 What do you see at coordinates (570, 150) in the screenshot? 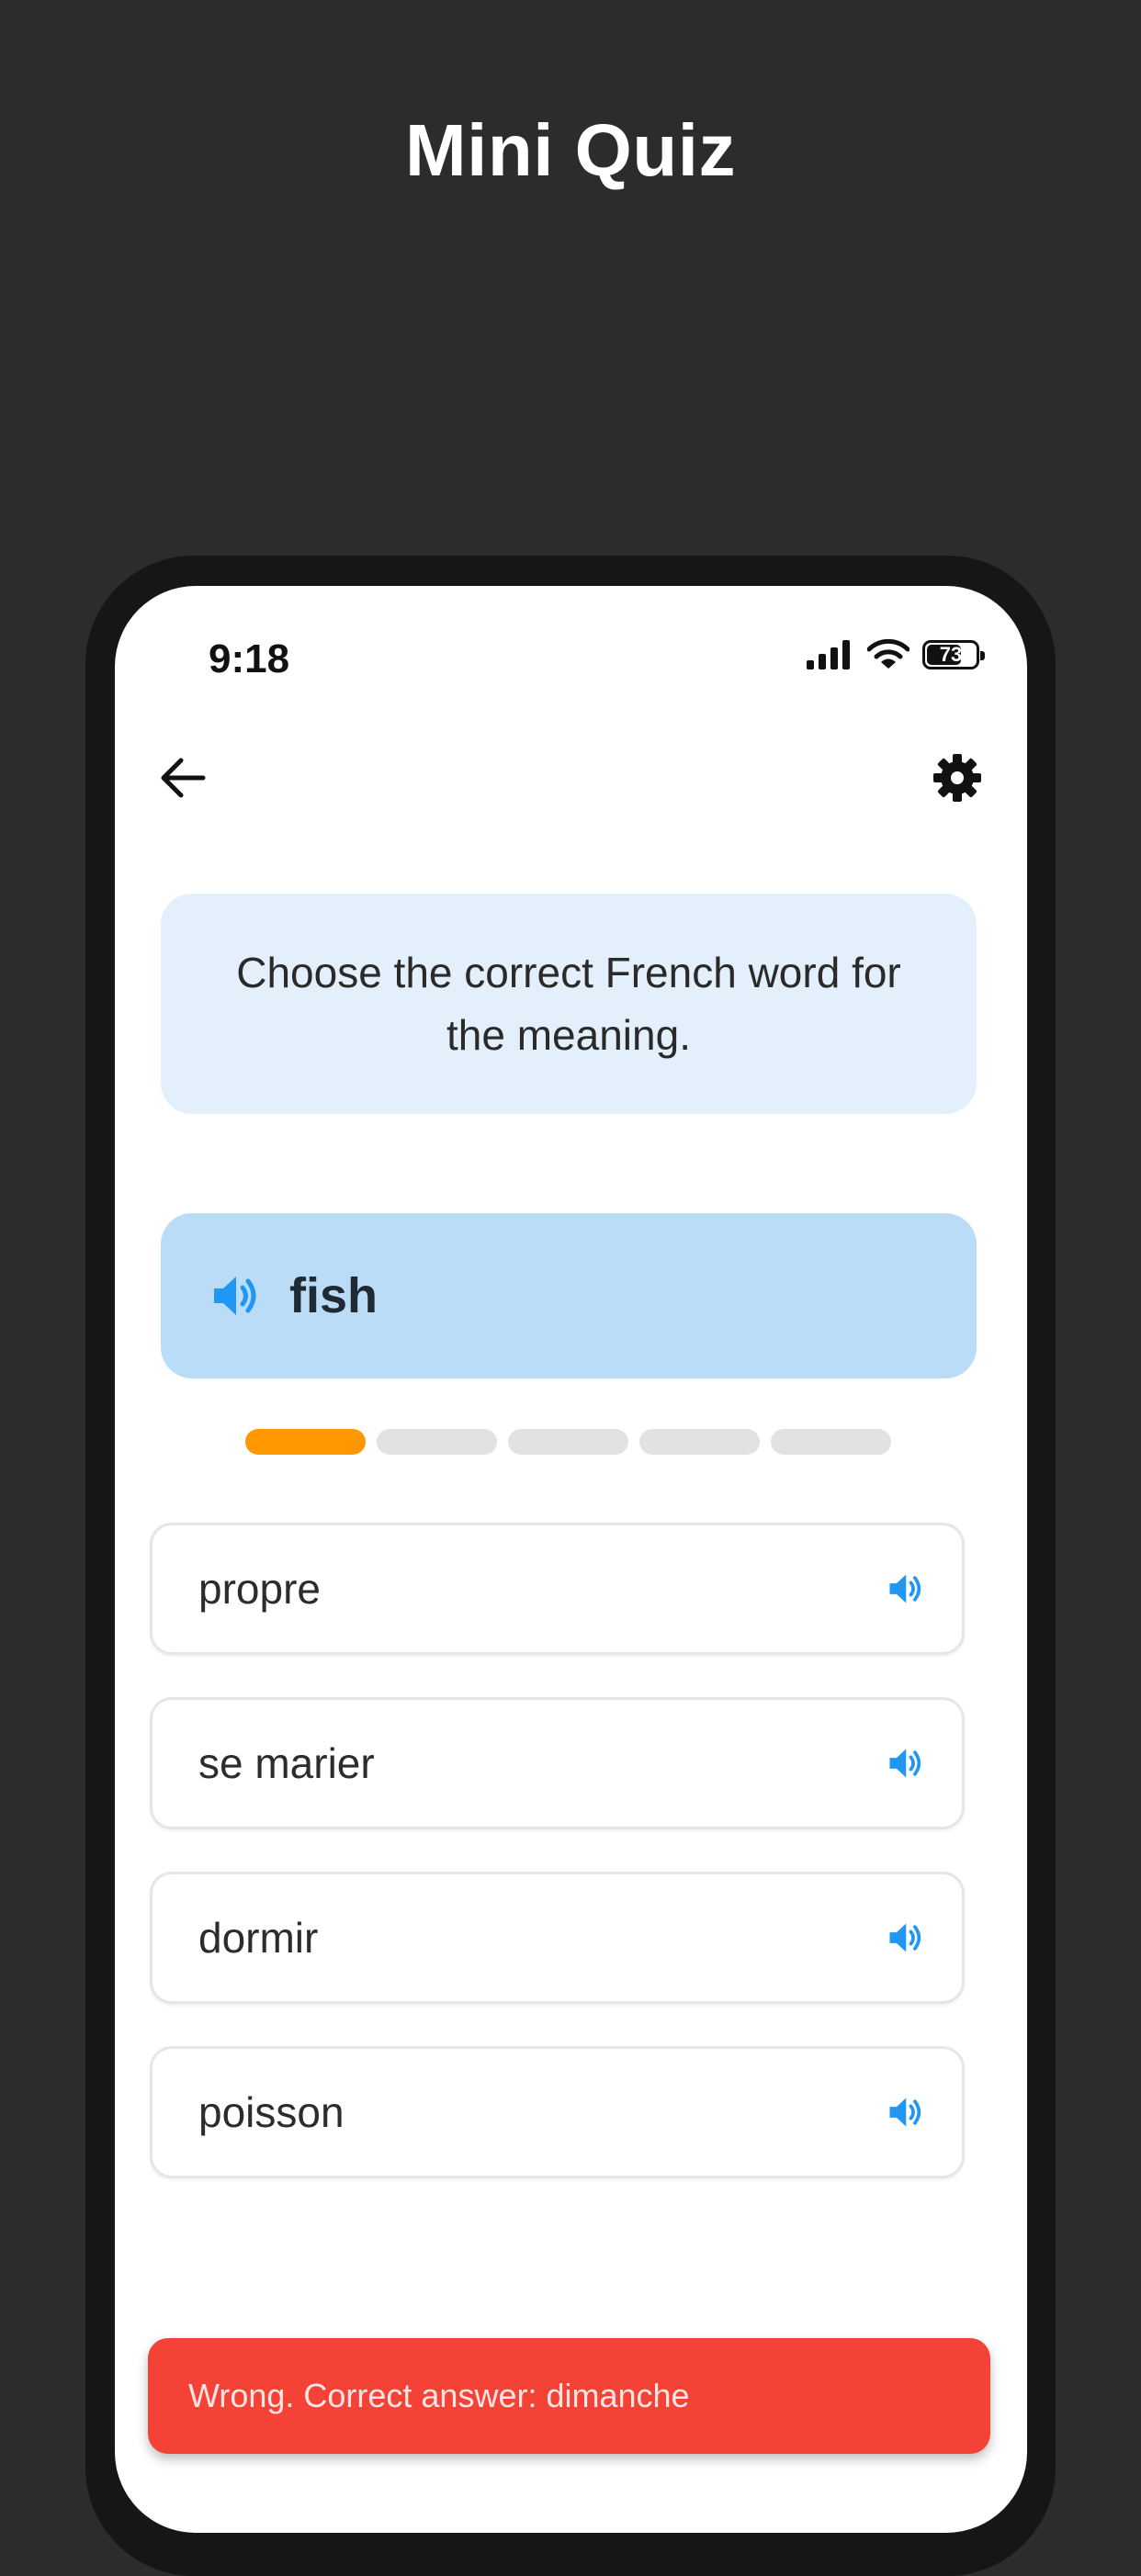
I see `promo-title: Mini Quiz` at bounding box center [570, 150].